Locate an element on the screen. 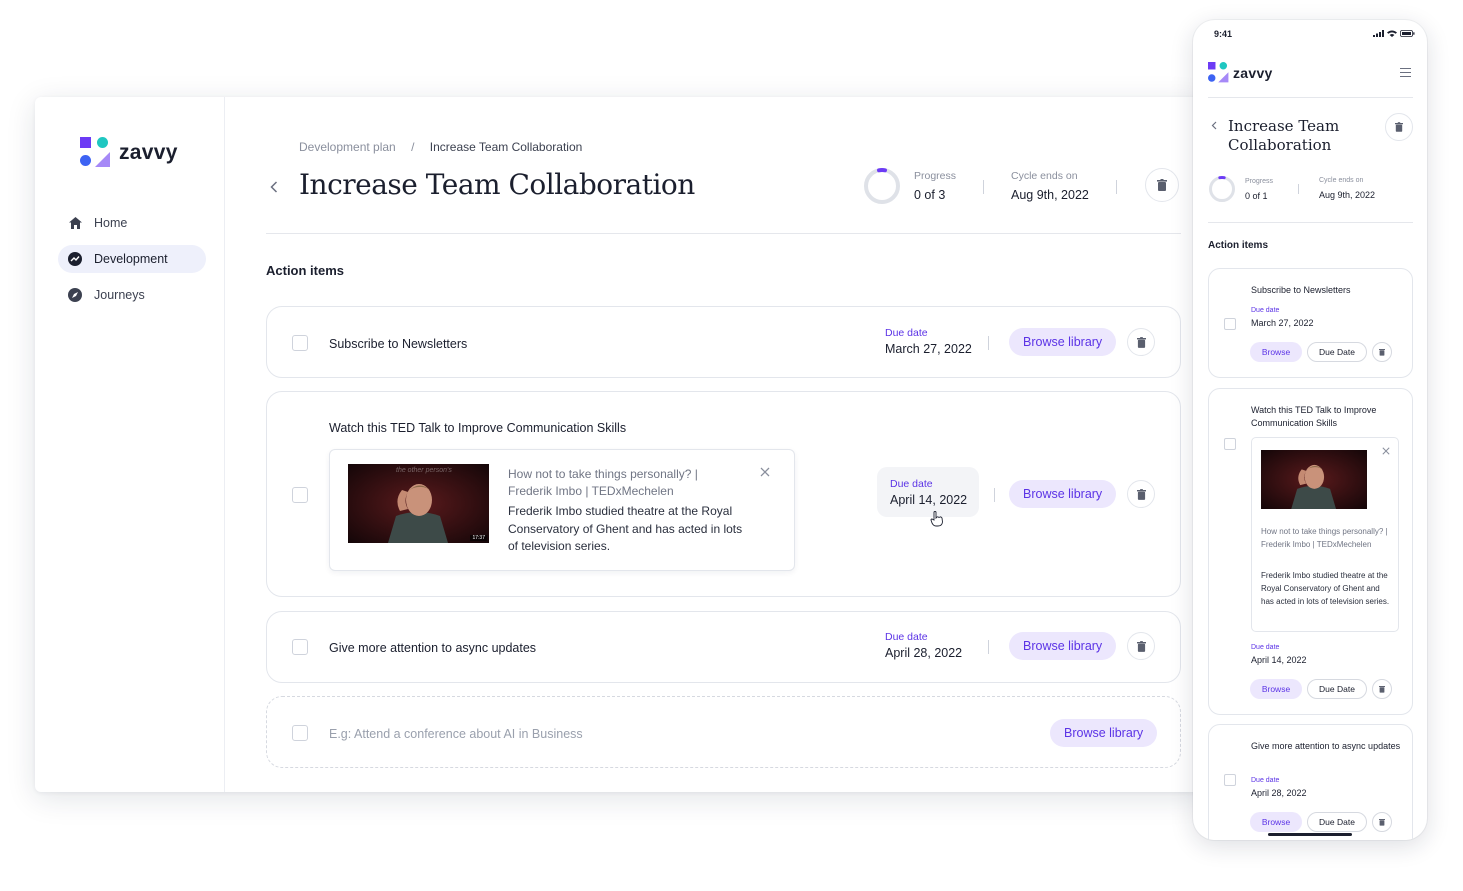 Image resolution: width=1463 pixels, height=891 pixels. wifi-icon is located at coordinates (1392, 33).